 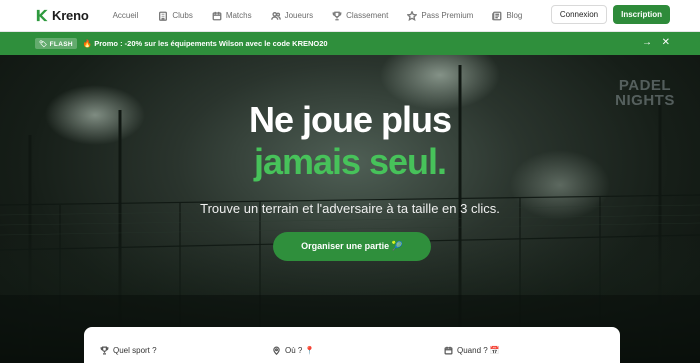 What do you see at coordinates (350, 119) in the screenshot?
I see `hero-title: Ne joue plus` at bounding box center [350, 119].